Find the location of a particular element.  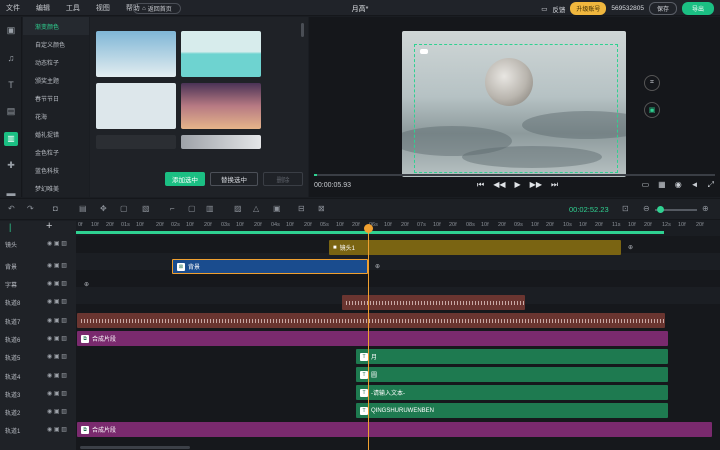

add-subtitle-button: ⊕ is located at coordinates (88, 284).